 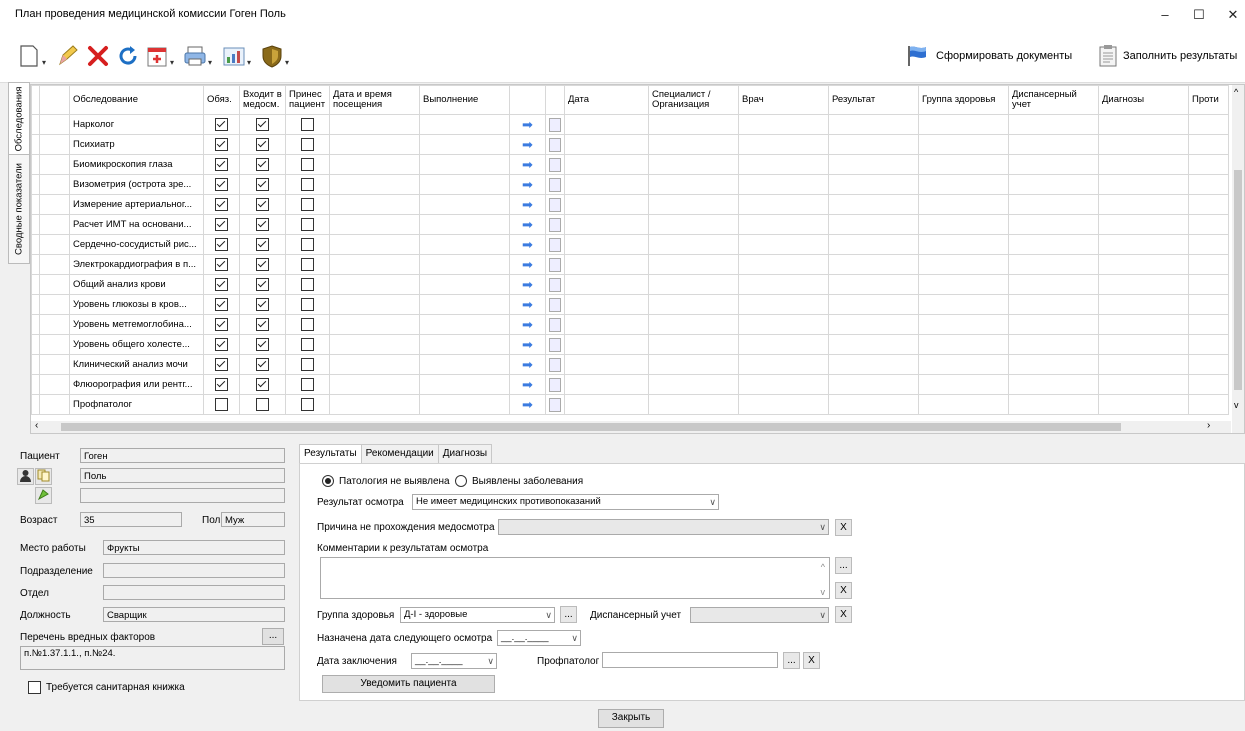 I want to click on reason-clear-button: X, so click(x=843, y=527).